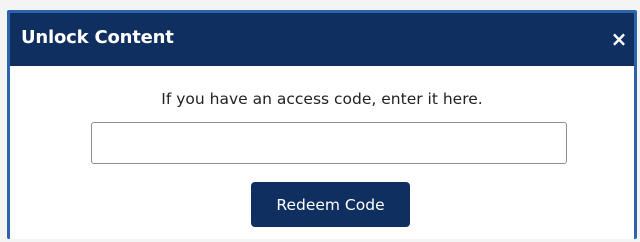 The image size is (640, 242). What do you see at coordinates (619, 39) in the screenshot?
I see `close-icon: ×` at bounding box center [619, 39].